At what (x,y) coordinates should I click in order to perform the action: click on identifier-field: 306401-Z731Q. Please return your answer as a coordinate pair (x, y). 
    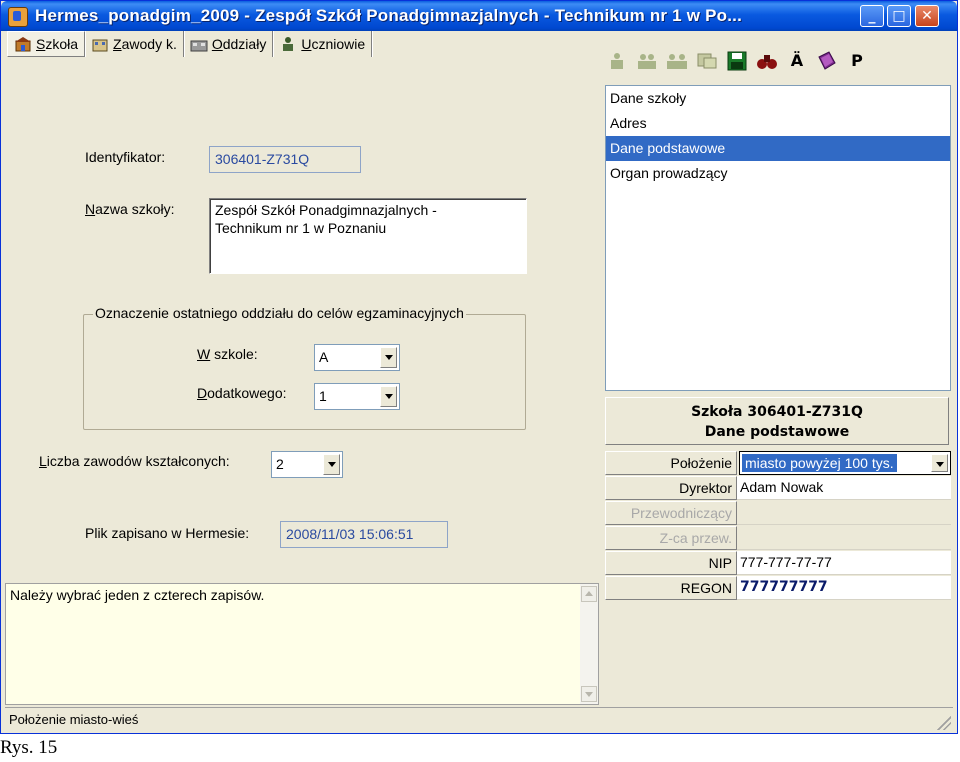
    Looking at the image, I should click on (285, 159).